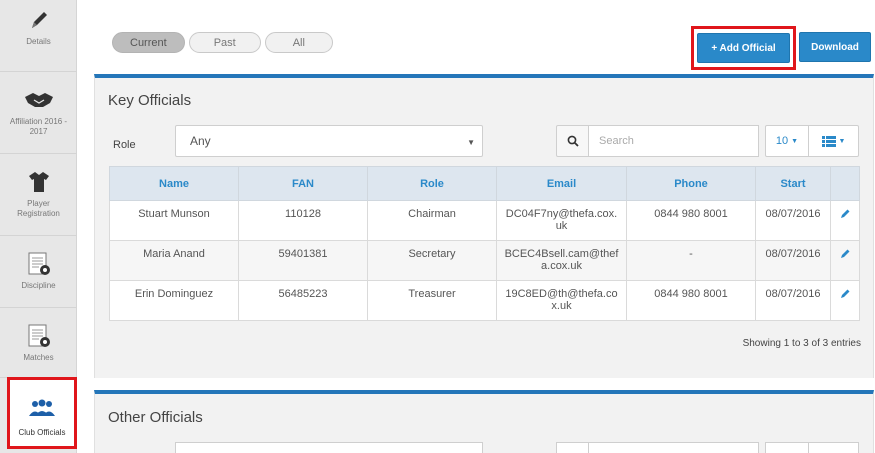 This screenshot has height=453, width=875. Describe the element at coordinates (329, 447) in the screenshot. I see `role-select` at that location.